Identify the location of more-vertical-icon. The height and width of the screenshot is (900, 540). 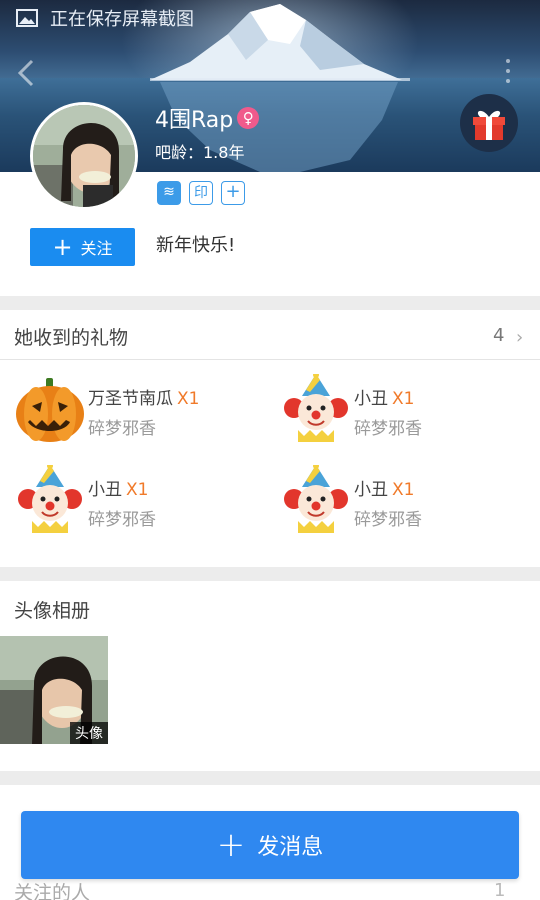
(508, 71).